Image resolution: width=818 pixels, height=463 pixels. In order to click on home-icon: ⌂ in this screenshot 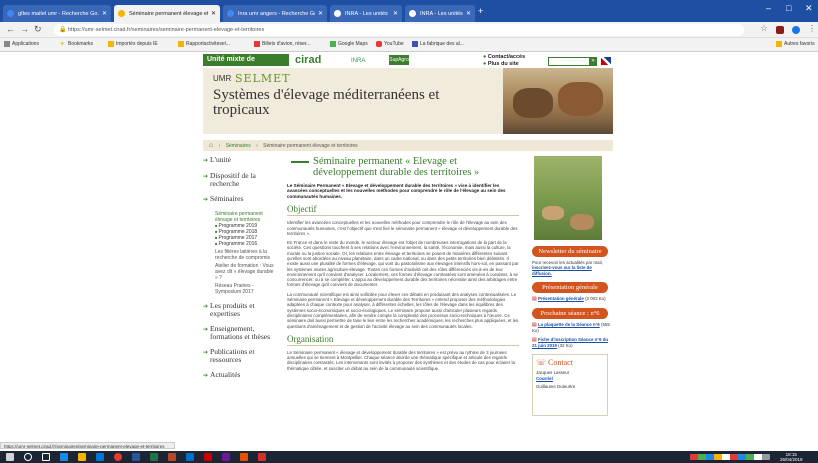, I will do `click(211, 145)`.